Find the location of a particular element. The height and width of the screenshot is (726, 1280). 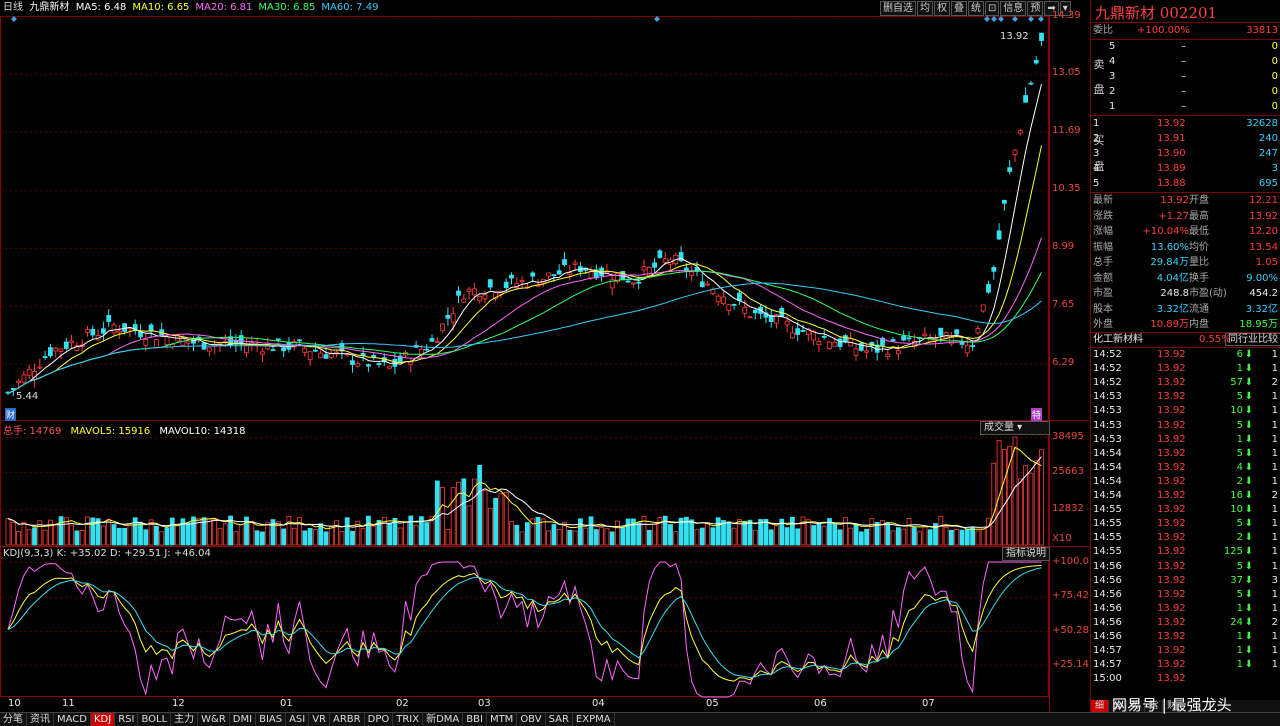

tick-row: 14:56 13.92 37 ⬇ 3 is located at coordinates (1185, 581).